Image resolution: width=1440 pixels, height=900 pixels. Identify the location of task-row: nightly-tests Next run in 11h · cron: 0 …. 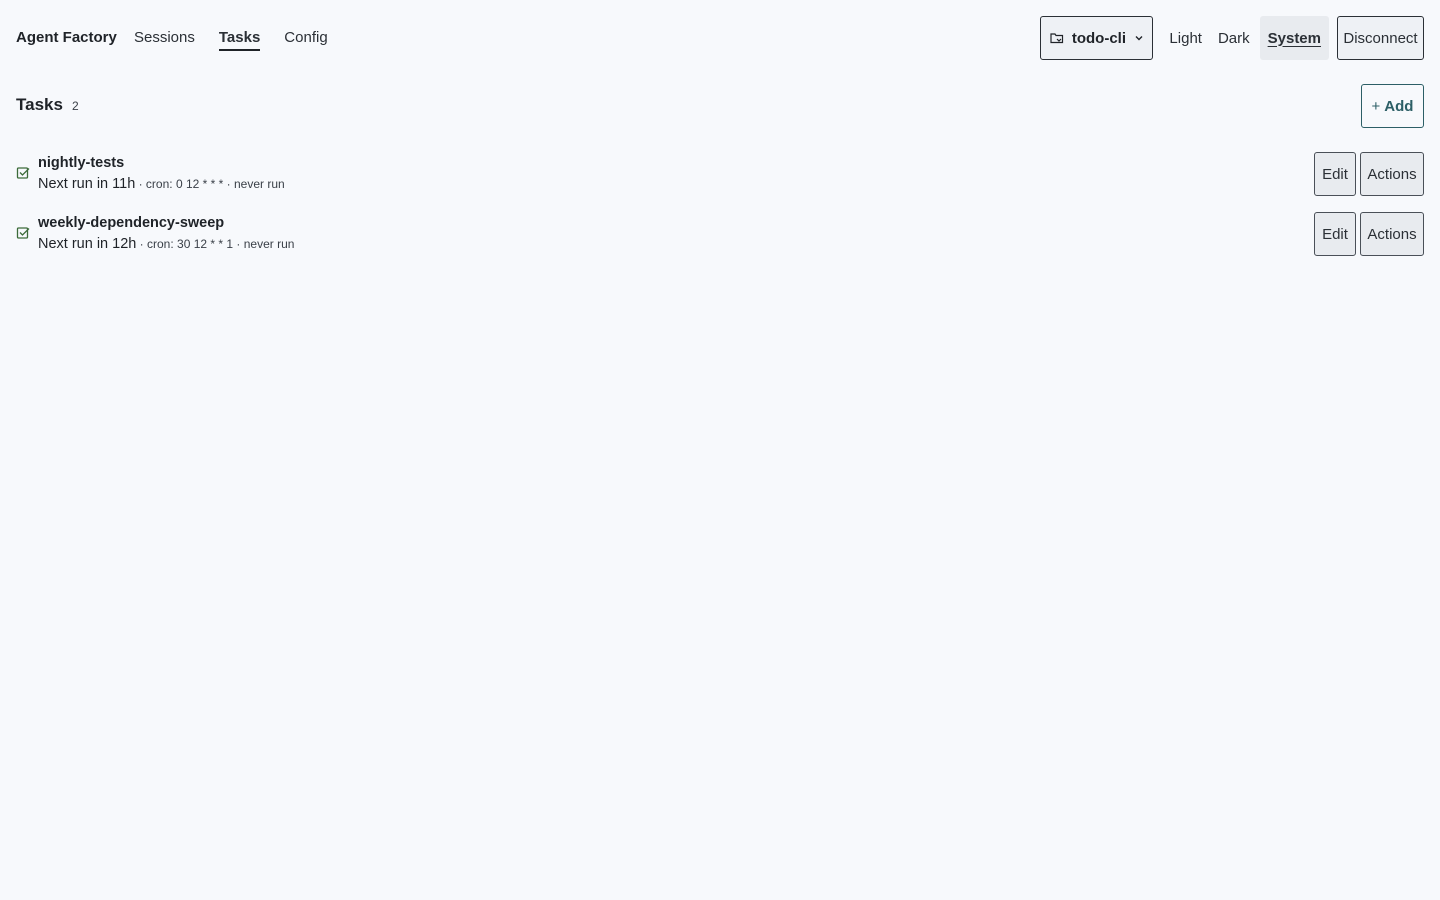
(720, 174).